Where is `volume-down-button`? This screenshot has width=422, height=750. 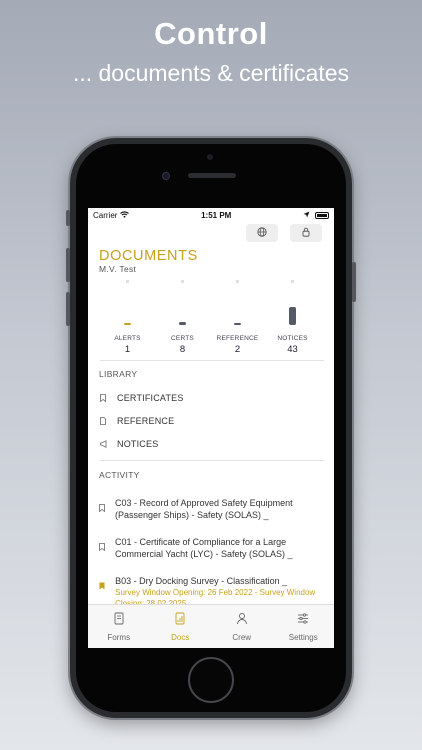
volume-down-button is located at coordinates (68, 309).